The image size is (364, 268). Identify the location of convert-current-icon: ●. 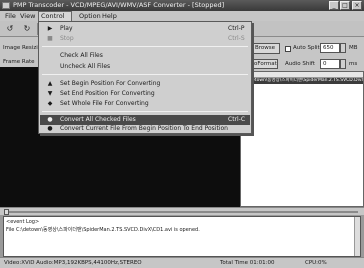
(50, 128).